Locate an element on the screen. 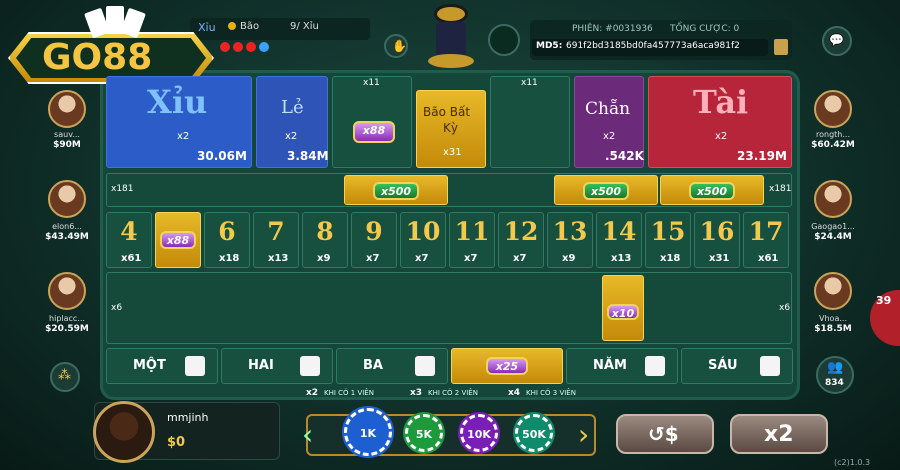  sum-bet-cell: 8 x9 is located at coordinates (325, 240).